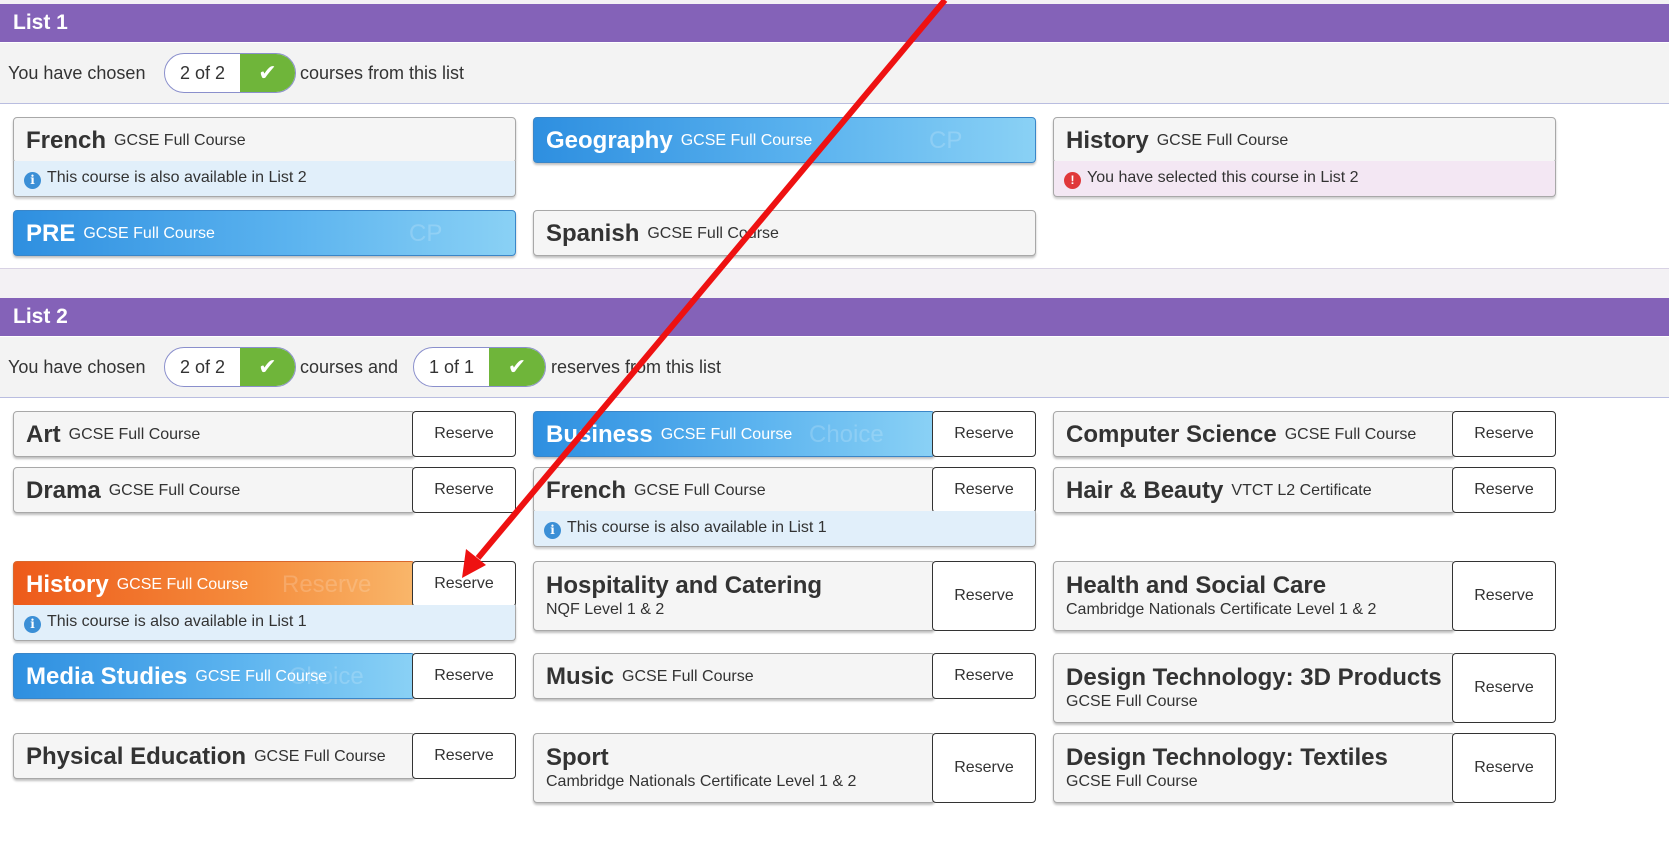 This screenshot has height=860, width=1669. I want to click on course-name: Music, so click(580, 676).